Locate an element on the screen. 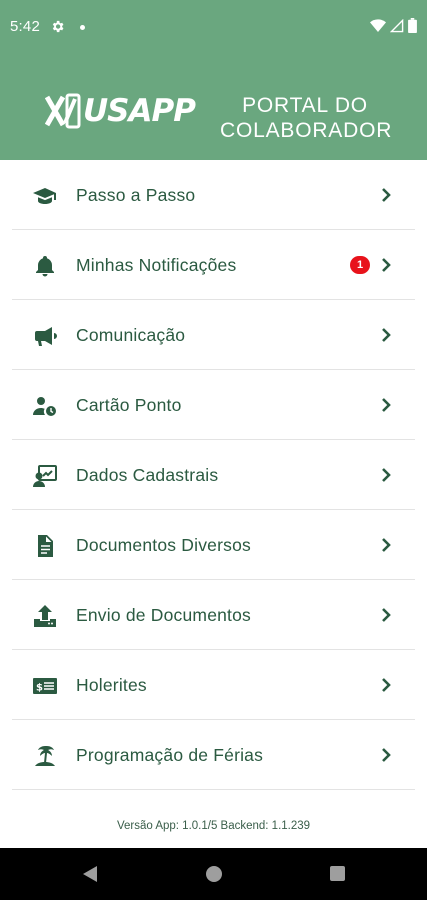 The height and width of the screenshot is (900, 427). home-icon is located at coordinates (214, 874).